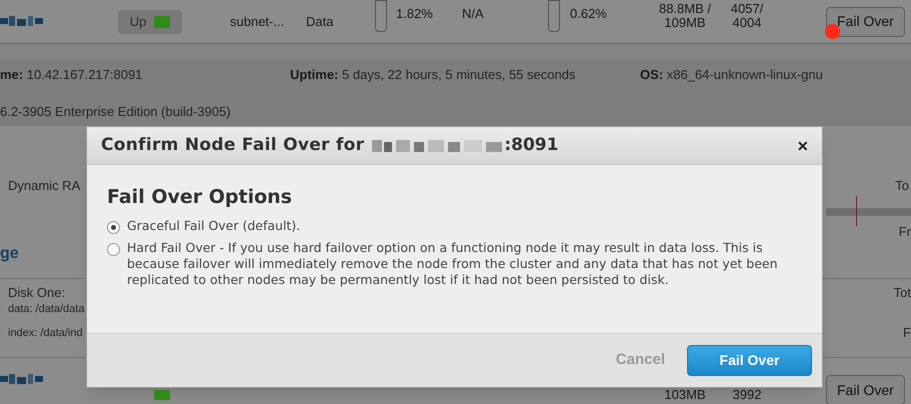 This screenshot has width=911, height=404. Describe the element at coordinates (907, 333) in the screenshot. I see `free-label: F` at that location.